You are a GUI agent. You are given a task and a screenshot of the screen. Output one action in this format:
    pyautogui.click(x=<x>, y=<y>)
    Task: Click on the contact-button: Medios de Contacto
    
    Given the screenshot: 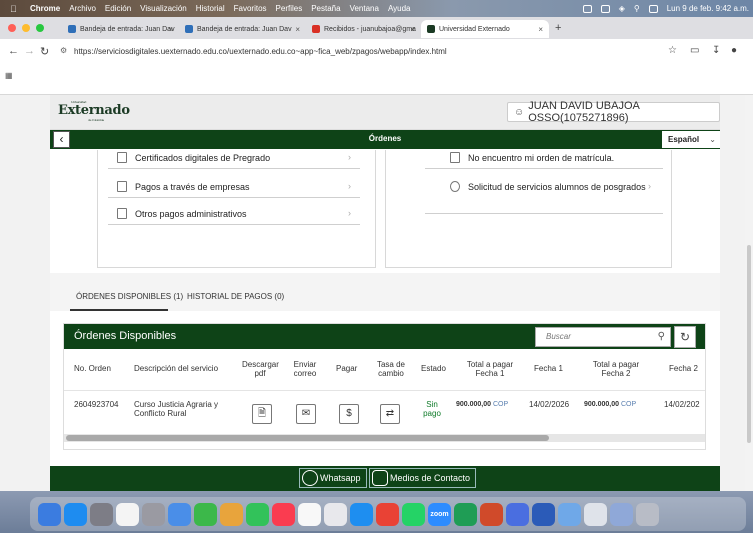 What is the action you would take?
    pyautogui.click(x=423, y=478)
    